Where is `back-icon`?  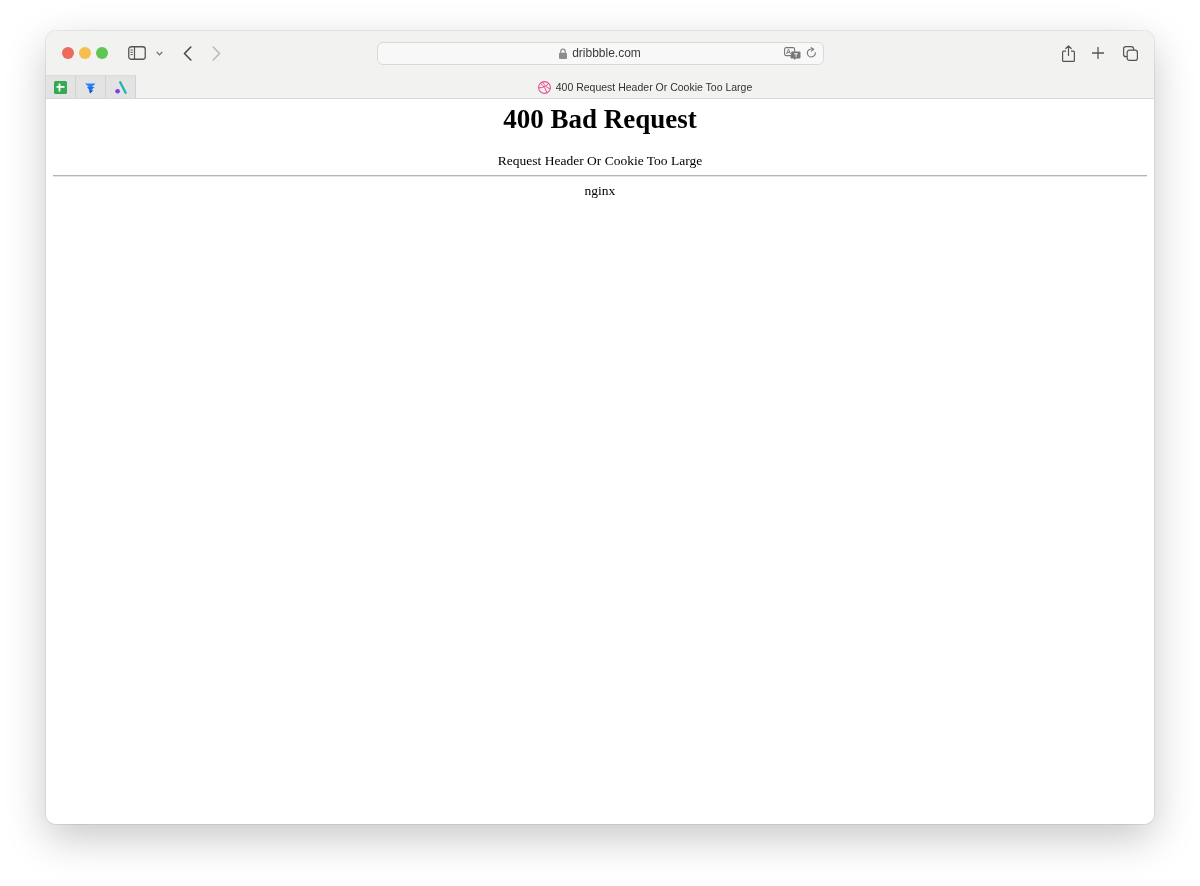 back-icon is located at coordinates (187, 53).